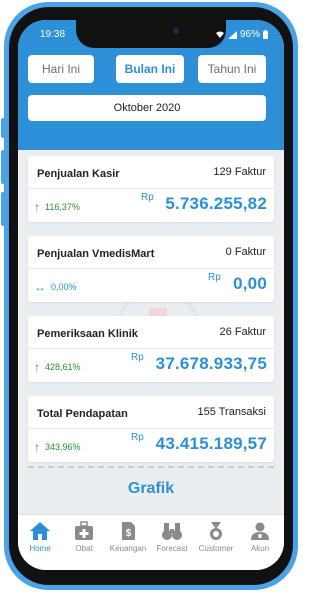 The image size is (320, 592). I want to click on card-title: Penjualan Kasir, so click(78, 174).